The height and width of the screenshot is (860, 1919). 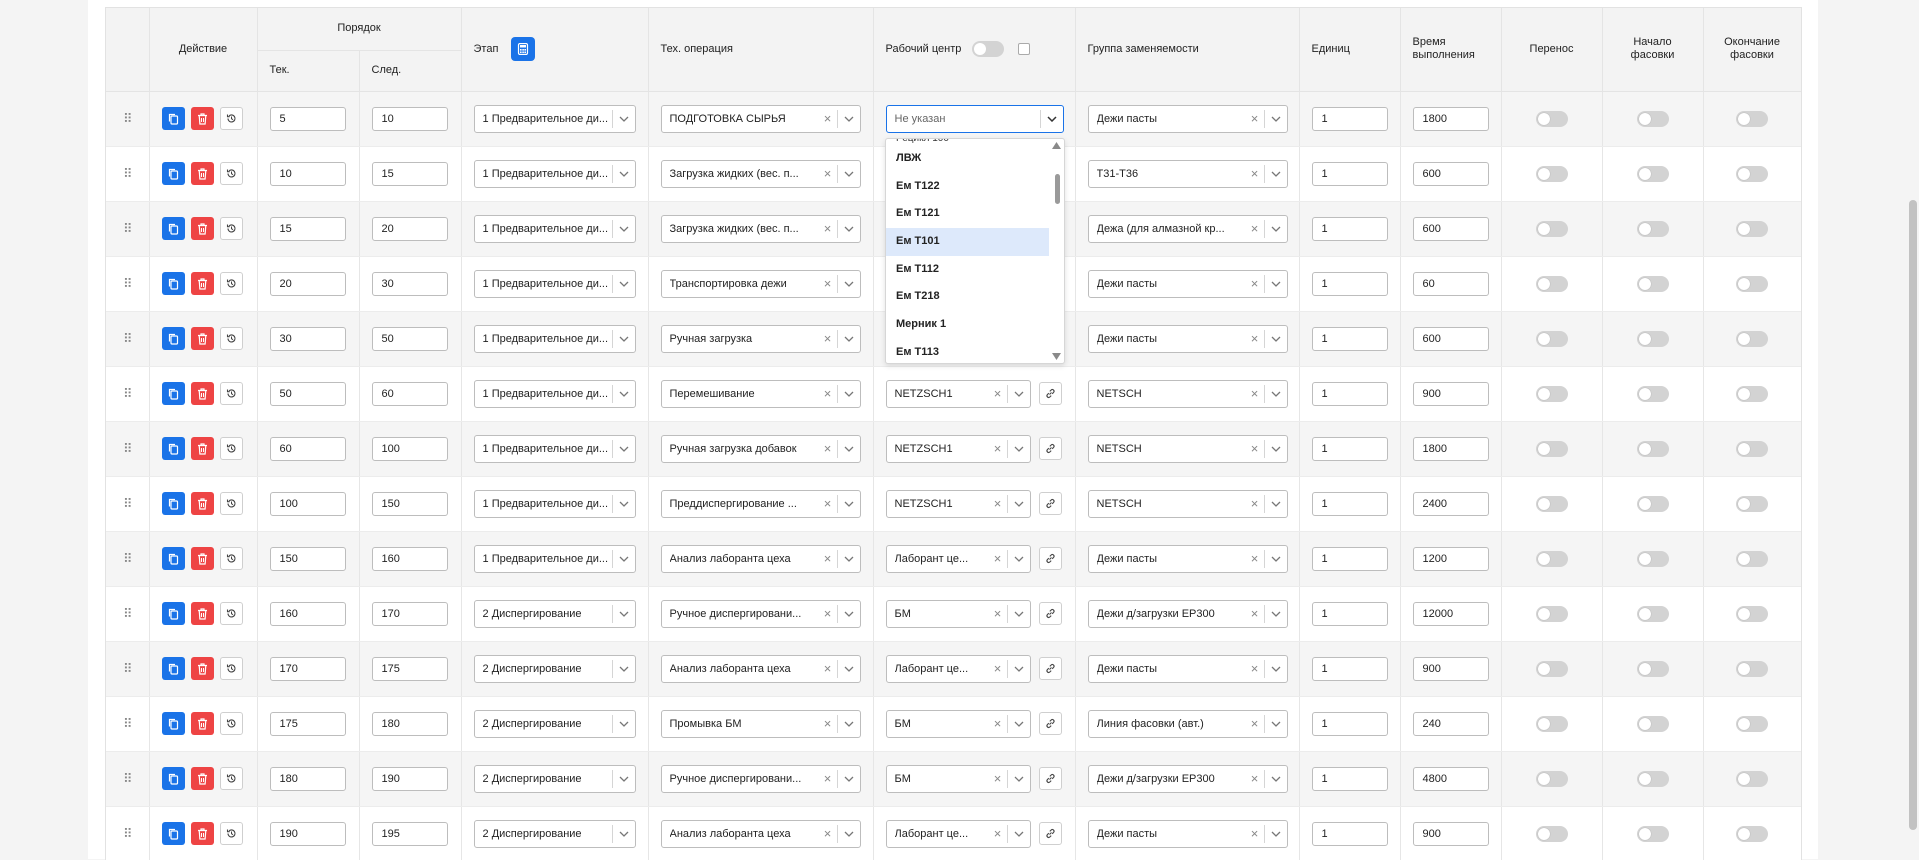 I want to click on dropdown-option: ЛВЖ, so click(x=967, y=159).